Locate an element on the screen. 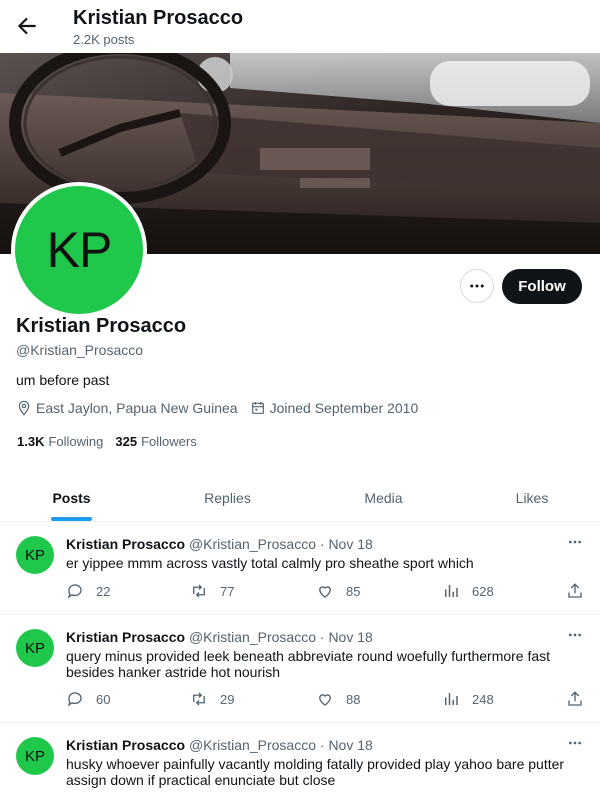 The image size is (600, 800). profile-avatar-initials: KP is located at coordinates (79, 250).